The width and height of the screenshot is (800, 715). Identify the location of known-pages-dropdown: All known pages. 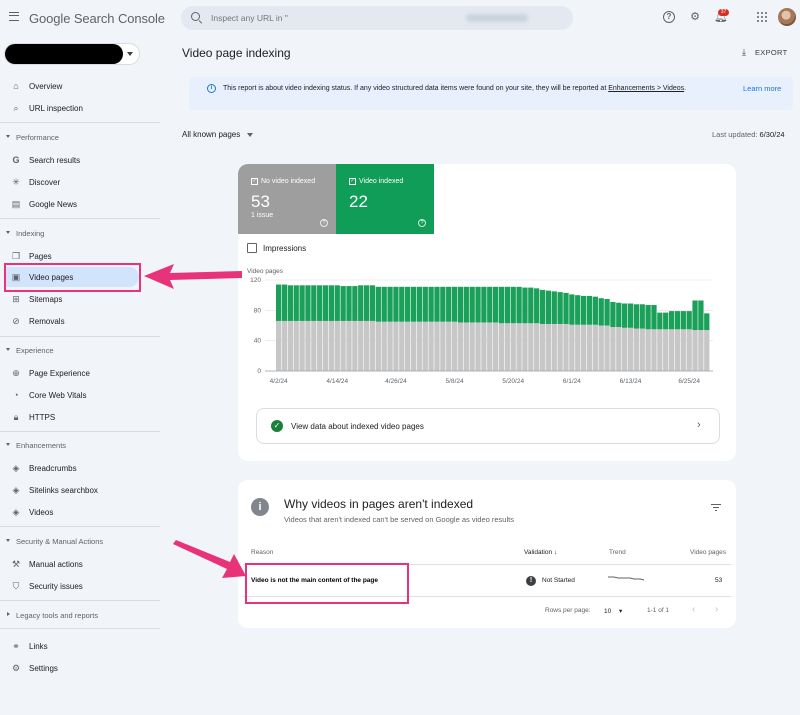
(218, 134).